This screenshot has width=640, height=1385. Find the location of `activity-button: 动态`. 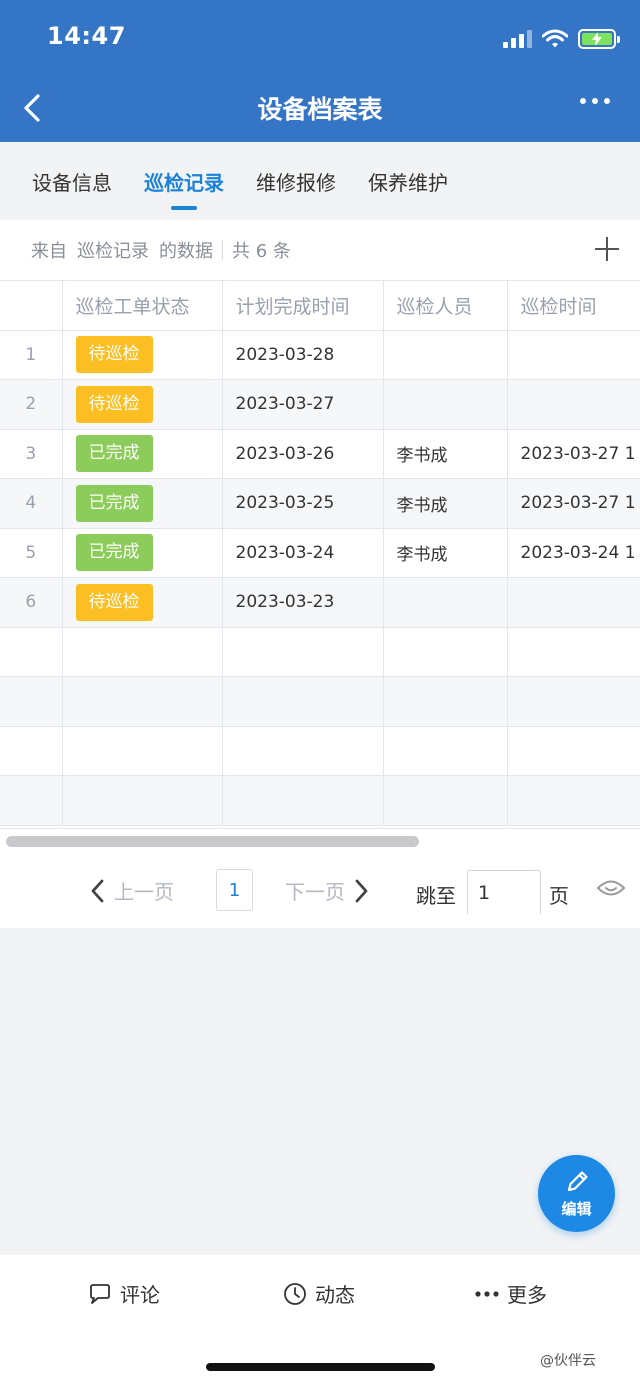

activity-button: 动态 is located at coordinates (319, 1293).